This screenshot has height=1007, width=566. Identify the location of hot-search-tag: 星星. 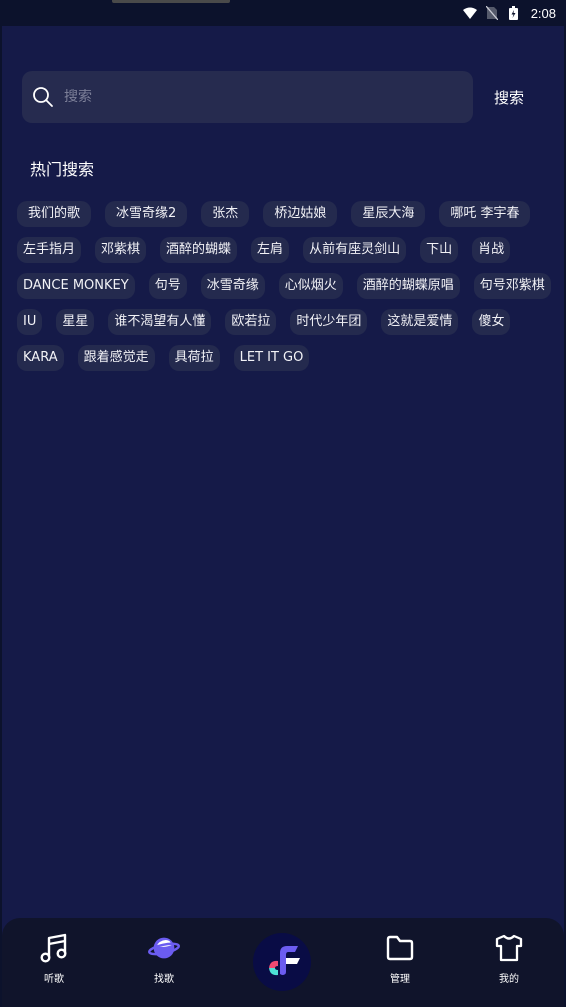
(75, 322).